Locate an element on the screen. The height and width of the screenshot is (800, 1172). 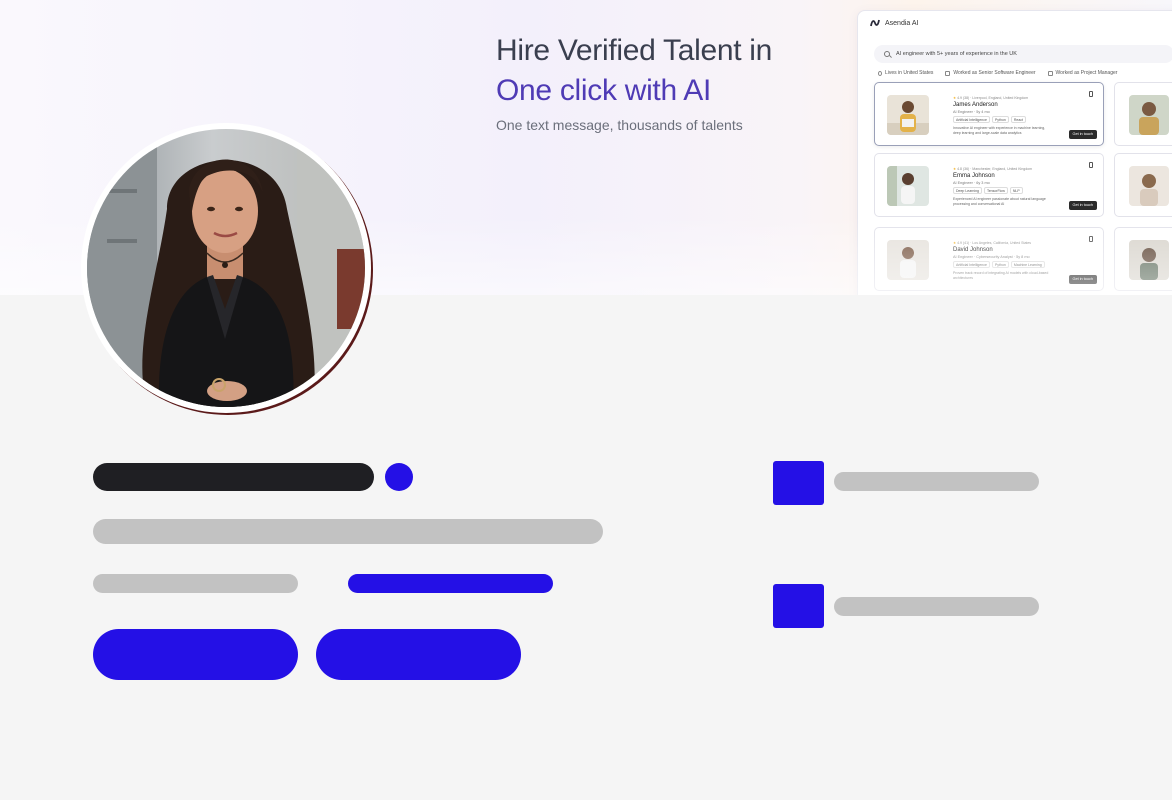
avatar-photo is located at coordinates (226, 268).